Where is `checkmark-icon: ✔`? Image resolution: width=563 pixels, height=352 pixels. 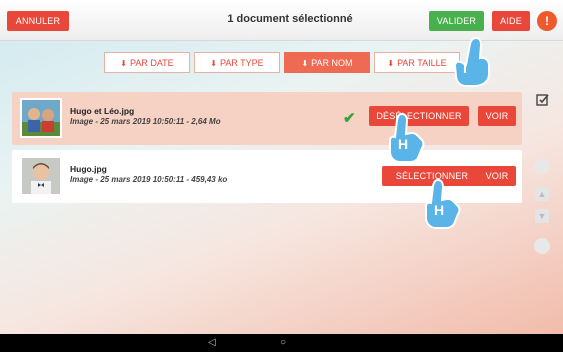 checkmark-icon: ✔ is located at coordinates (349, 118).